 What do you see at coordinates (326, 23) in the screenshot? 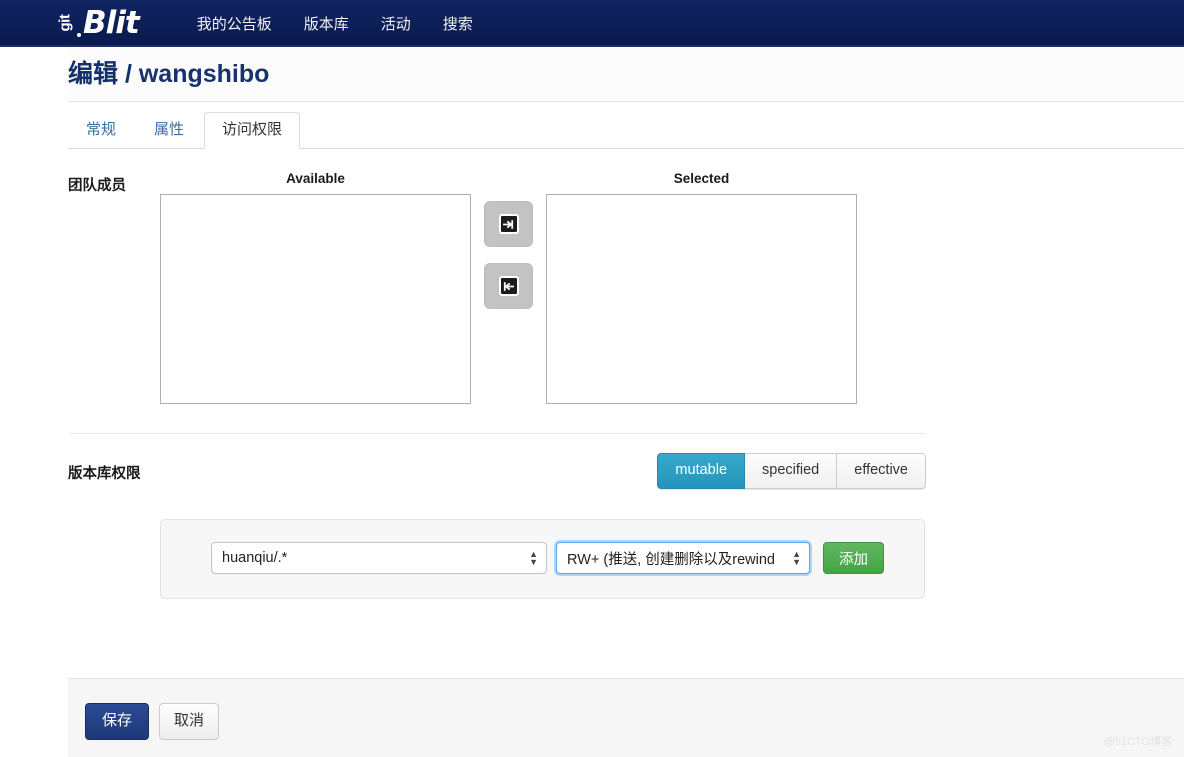
I see `nav-repositories: 版本库` at bounding box center [326, 23].